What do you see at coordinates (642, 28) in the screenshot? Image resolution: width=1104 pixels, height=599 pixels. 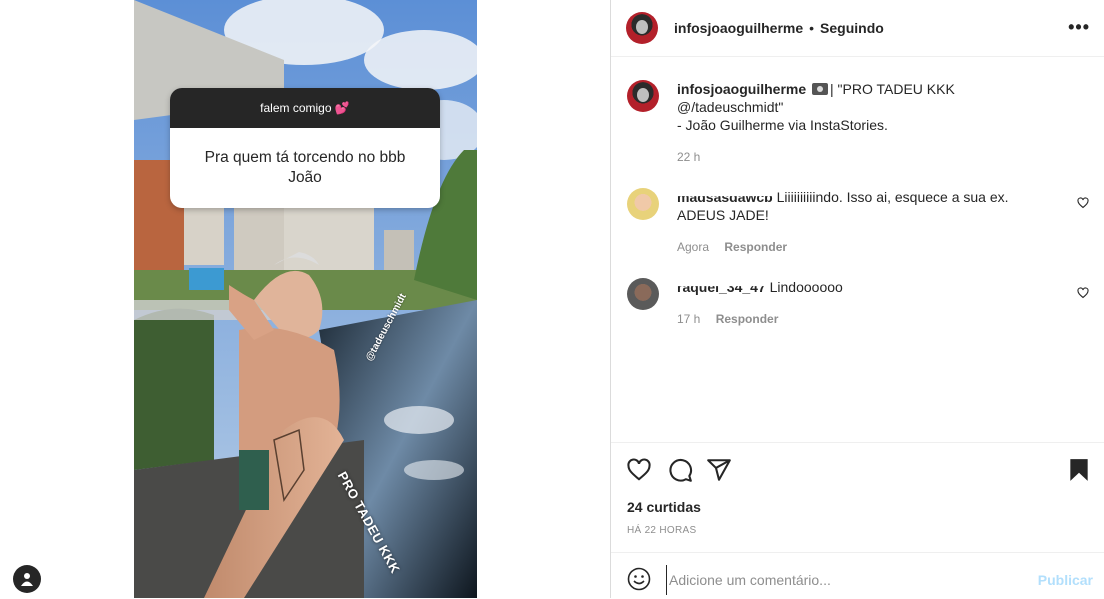 I see `author-avatar` at bounding box center [642, 28].